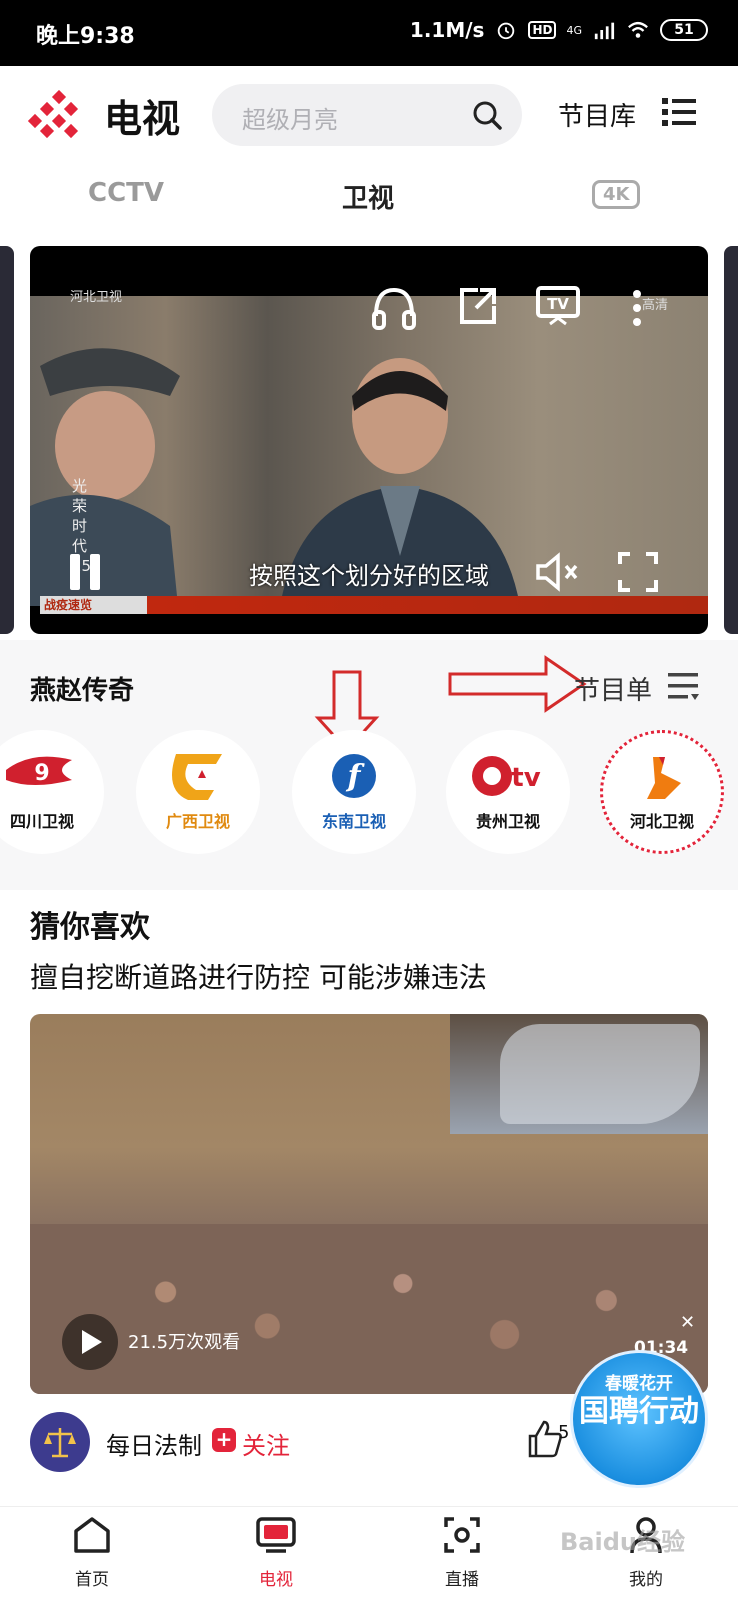 The image size is (738, 1600). What do you see at coordinates (276, 1535) in the screenshot?
I see `tv-icon` at bounding box center [276, 1535].